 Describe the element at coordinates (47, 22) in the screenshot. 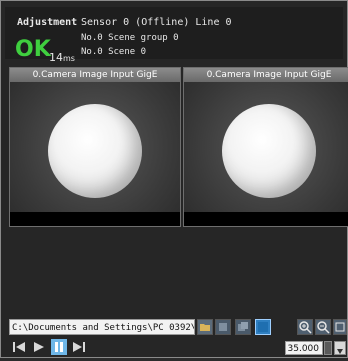

I see `mode-label: Adjustment` at that location.